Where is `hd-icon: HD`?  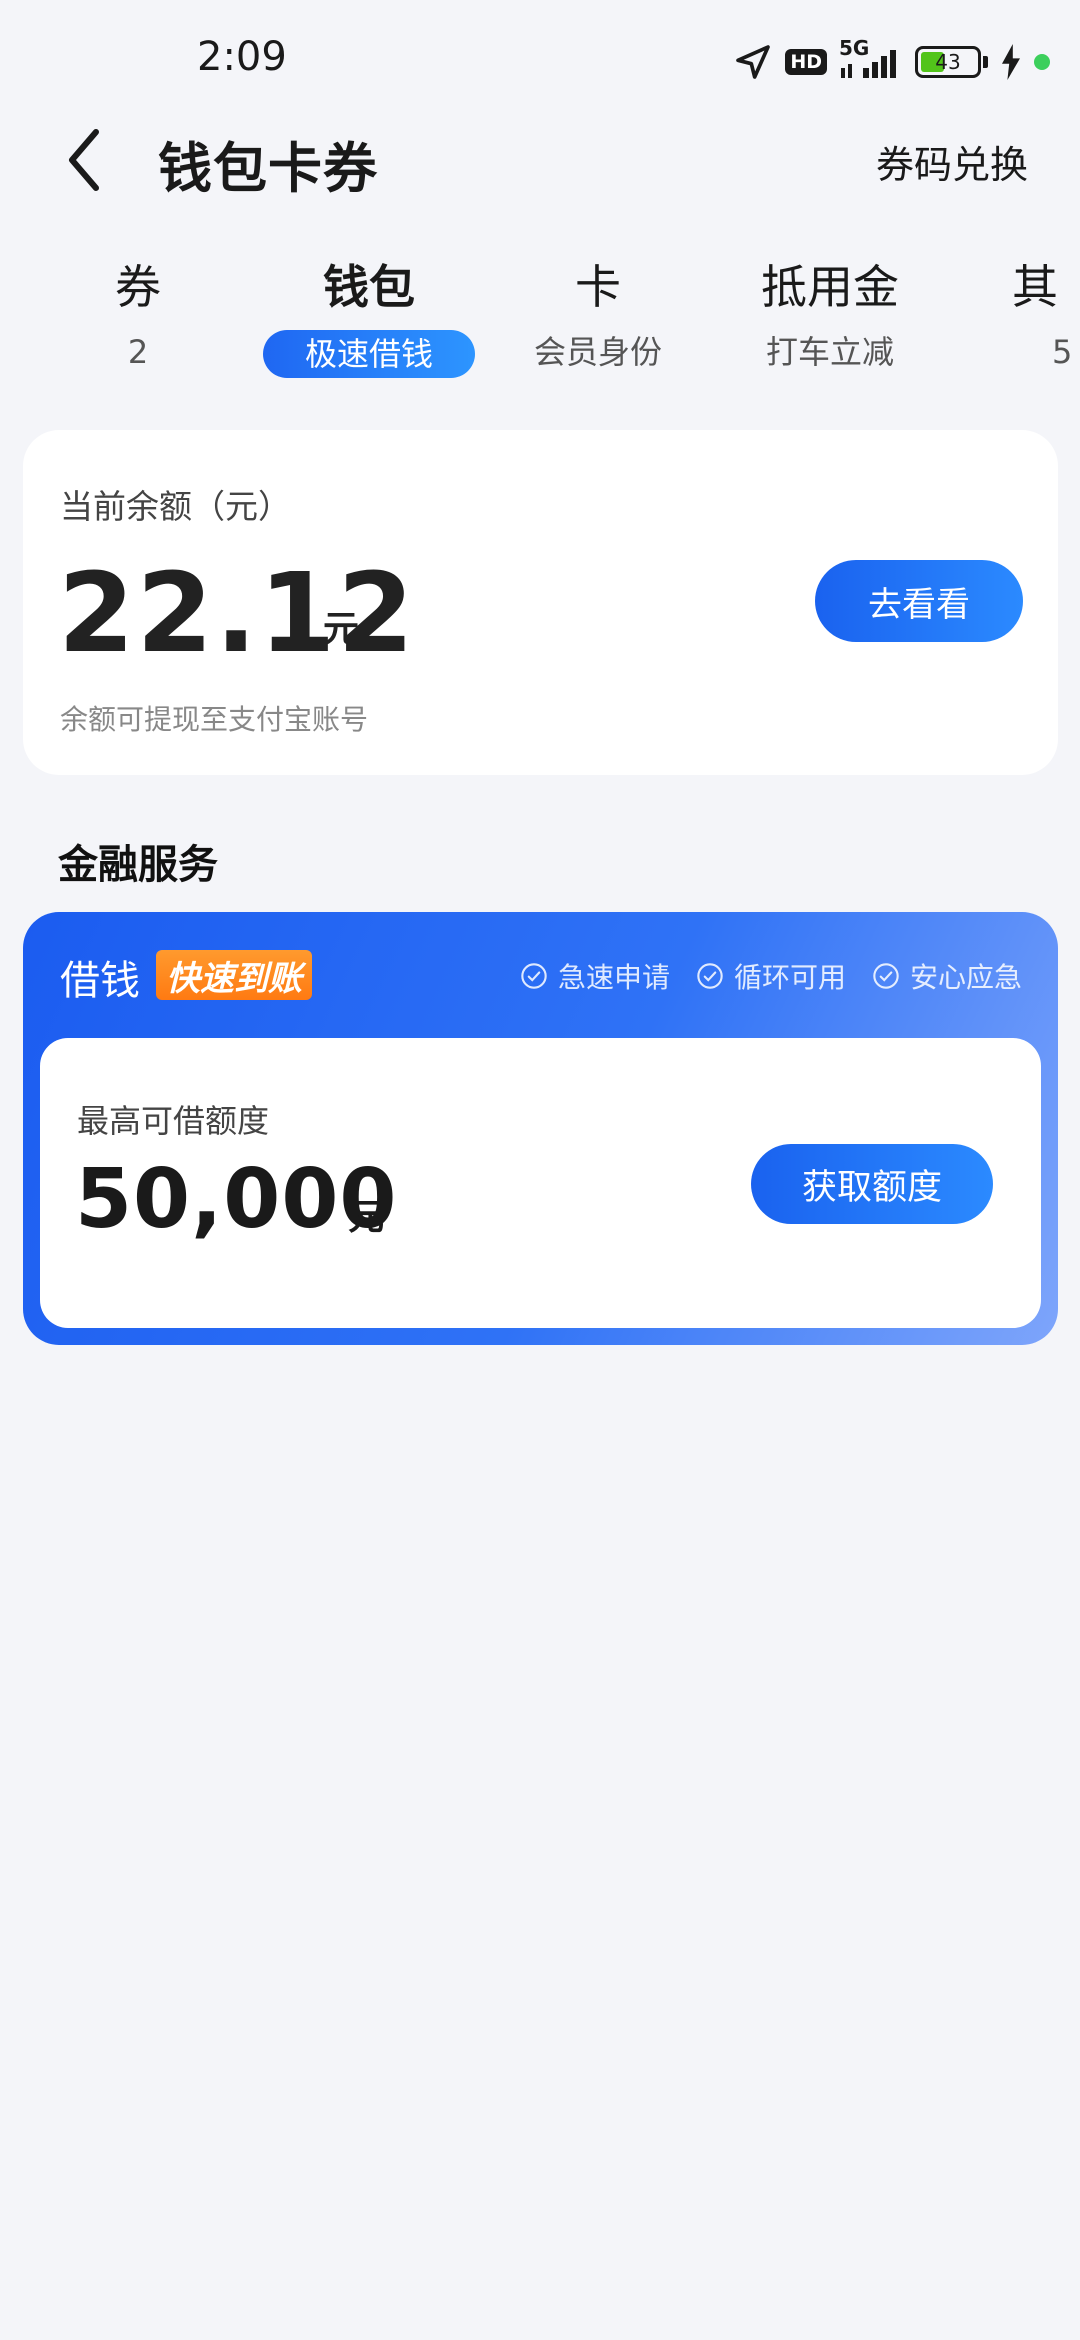 hd-icon: HD is located at coordinates (806, 62).